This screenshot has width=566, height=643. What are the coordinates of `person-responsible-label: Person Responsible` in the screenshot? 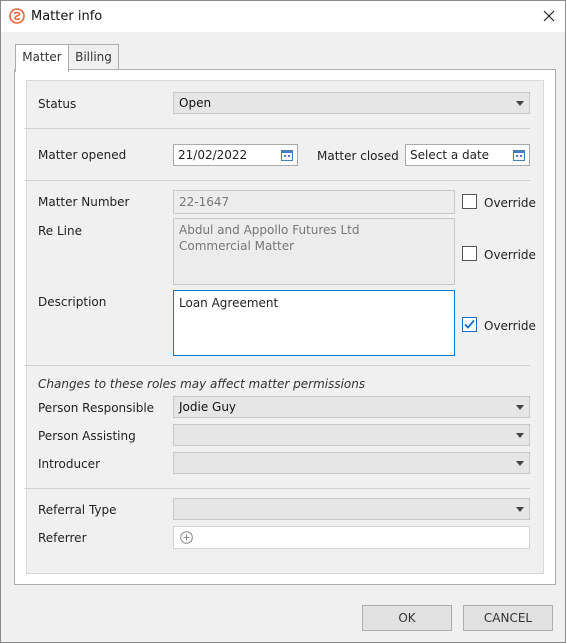 It's located at (96, 408).